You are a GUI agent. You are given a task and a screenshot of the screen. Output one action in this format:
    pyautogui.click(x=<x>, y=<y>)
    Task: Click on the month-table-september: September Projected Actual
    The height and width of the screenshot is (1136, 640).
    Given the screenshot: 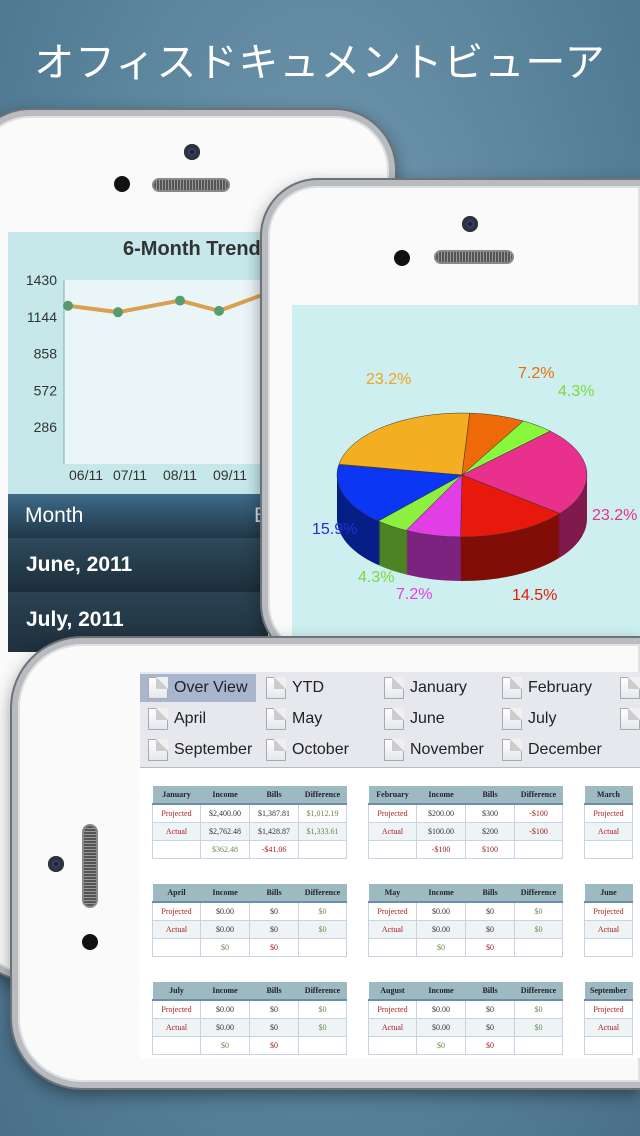 What is the action you would take?
    pyautogui.click(x=608, y=1018)
    